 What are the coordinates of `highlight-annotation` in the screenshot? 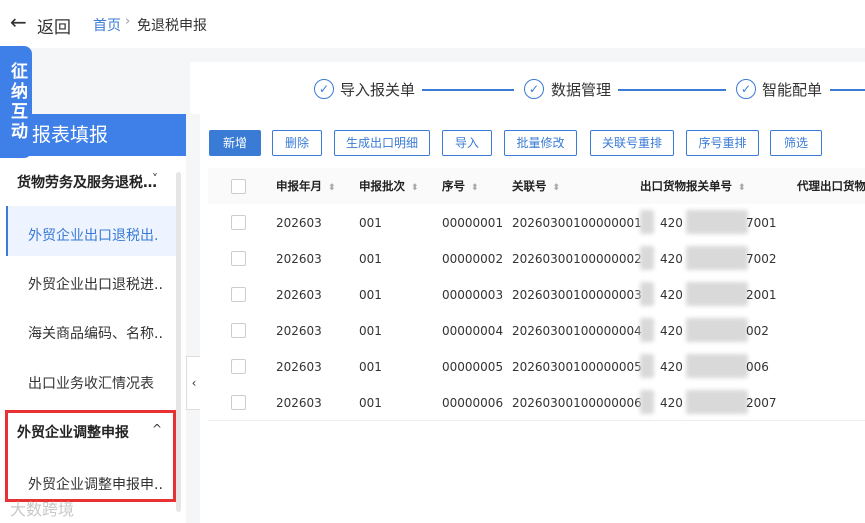 It's located at (90, 456).